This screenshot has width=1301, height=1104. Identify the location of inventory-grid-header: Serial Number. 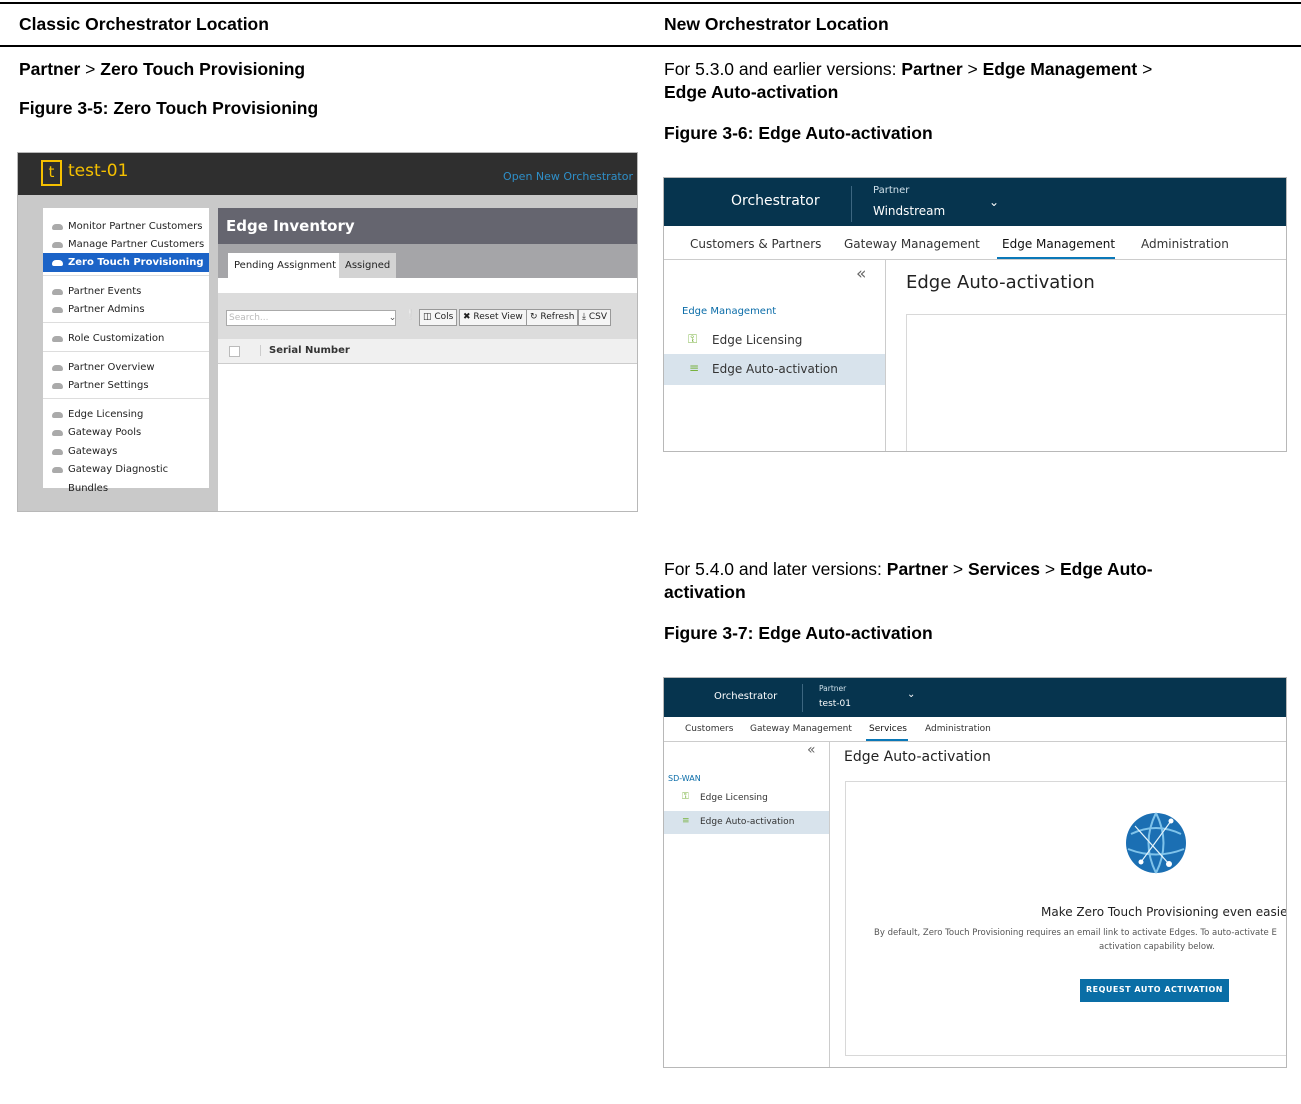
(427, 351).